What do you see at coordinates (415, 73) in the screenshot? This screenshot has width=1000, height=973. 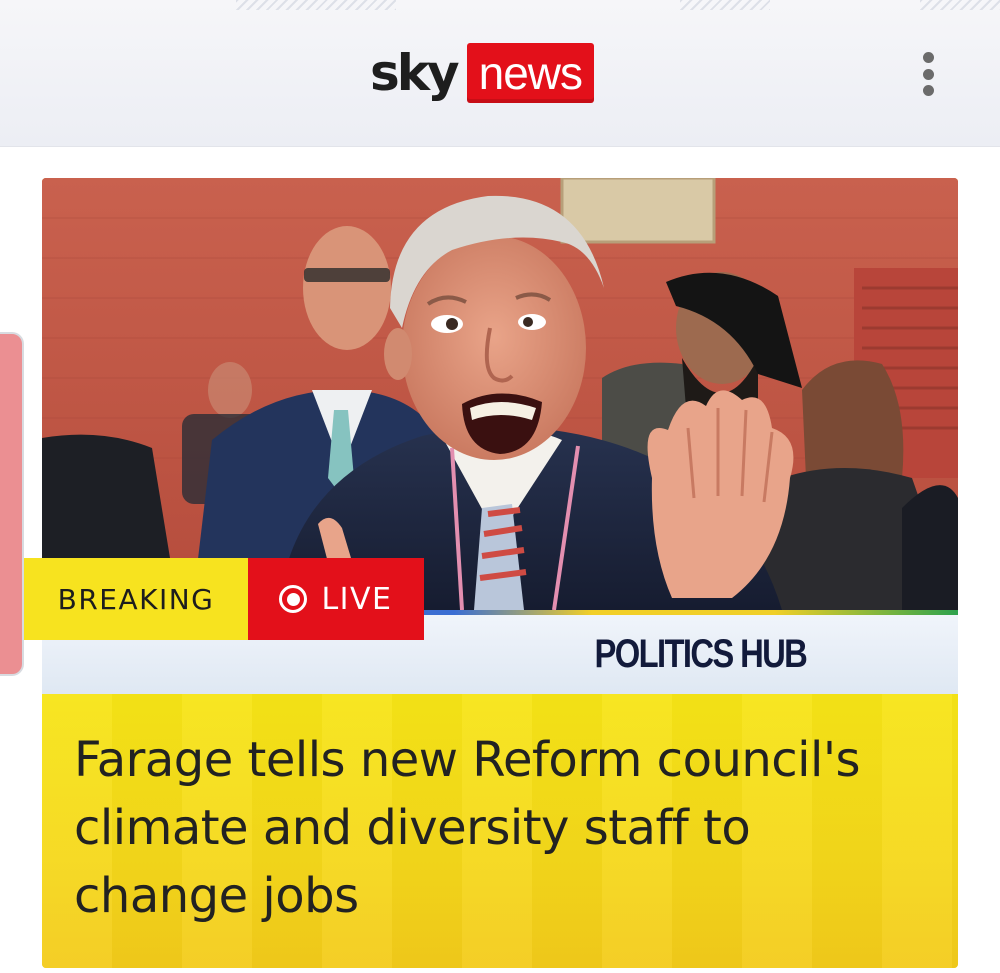 I see `logo-sky-text: sky` at bounding box center [415, 73].